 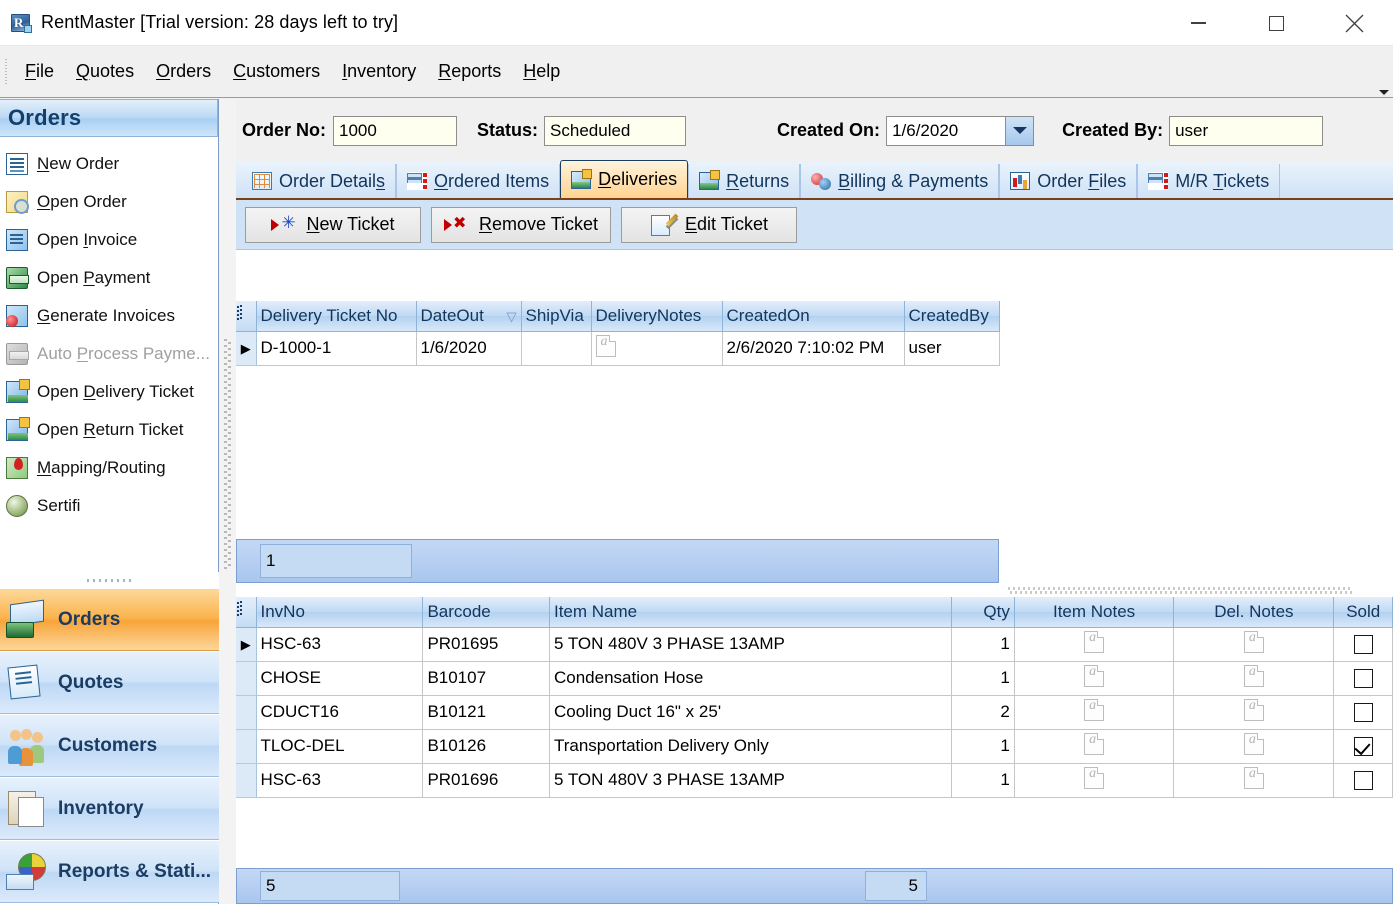 I want to click on column-header-delivery-ticket-no: Delivery Ticket No, so click(x=336, y=316).